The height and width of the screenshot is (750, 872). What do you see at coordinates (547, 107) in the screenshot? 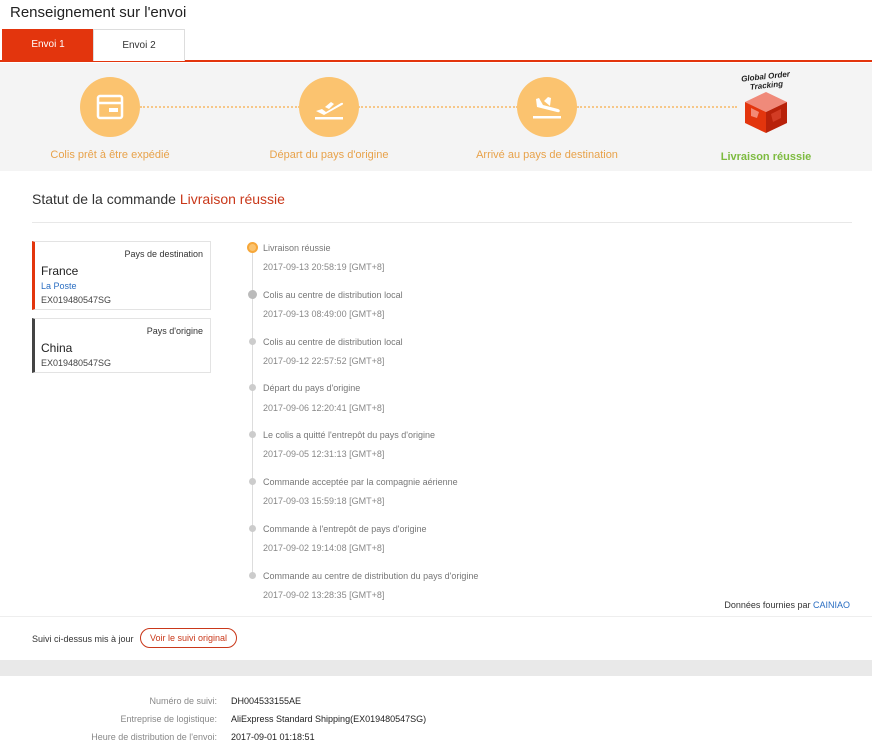
I see `plane-landing-icon` at bounding box center [547, 107].